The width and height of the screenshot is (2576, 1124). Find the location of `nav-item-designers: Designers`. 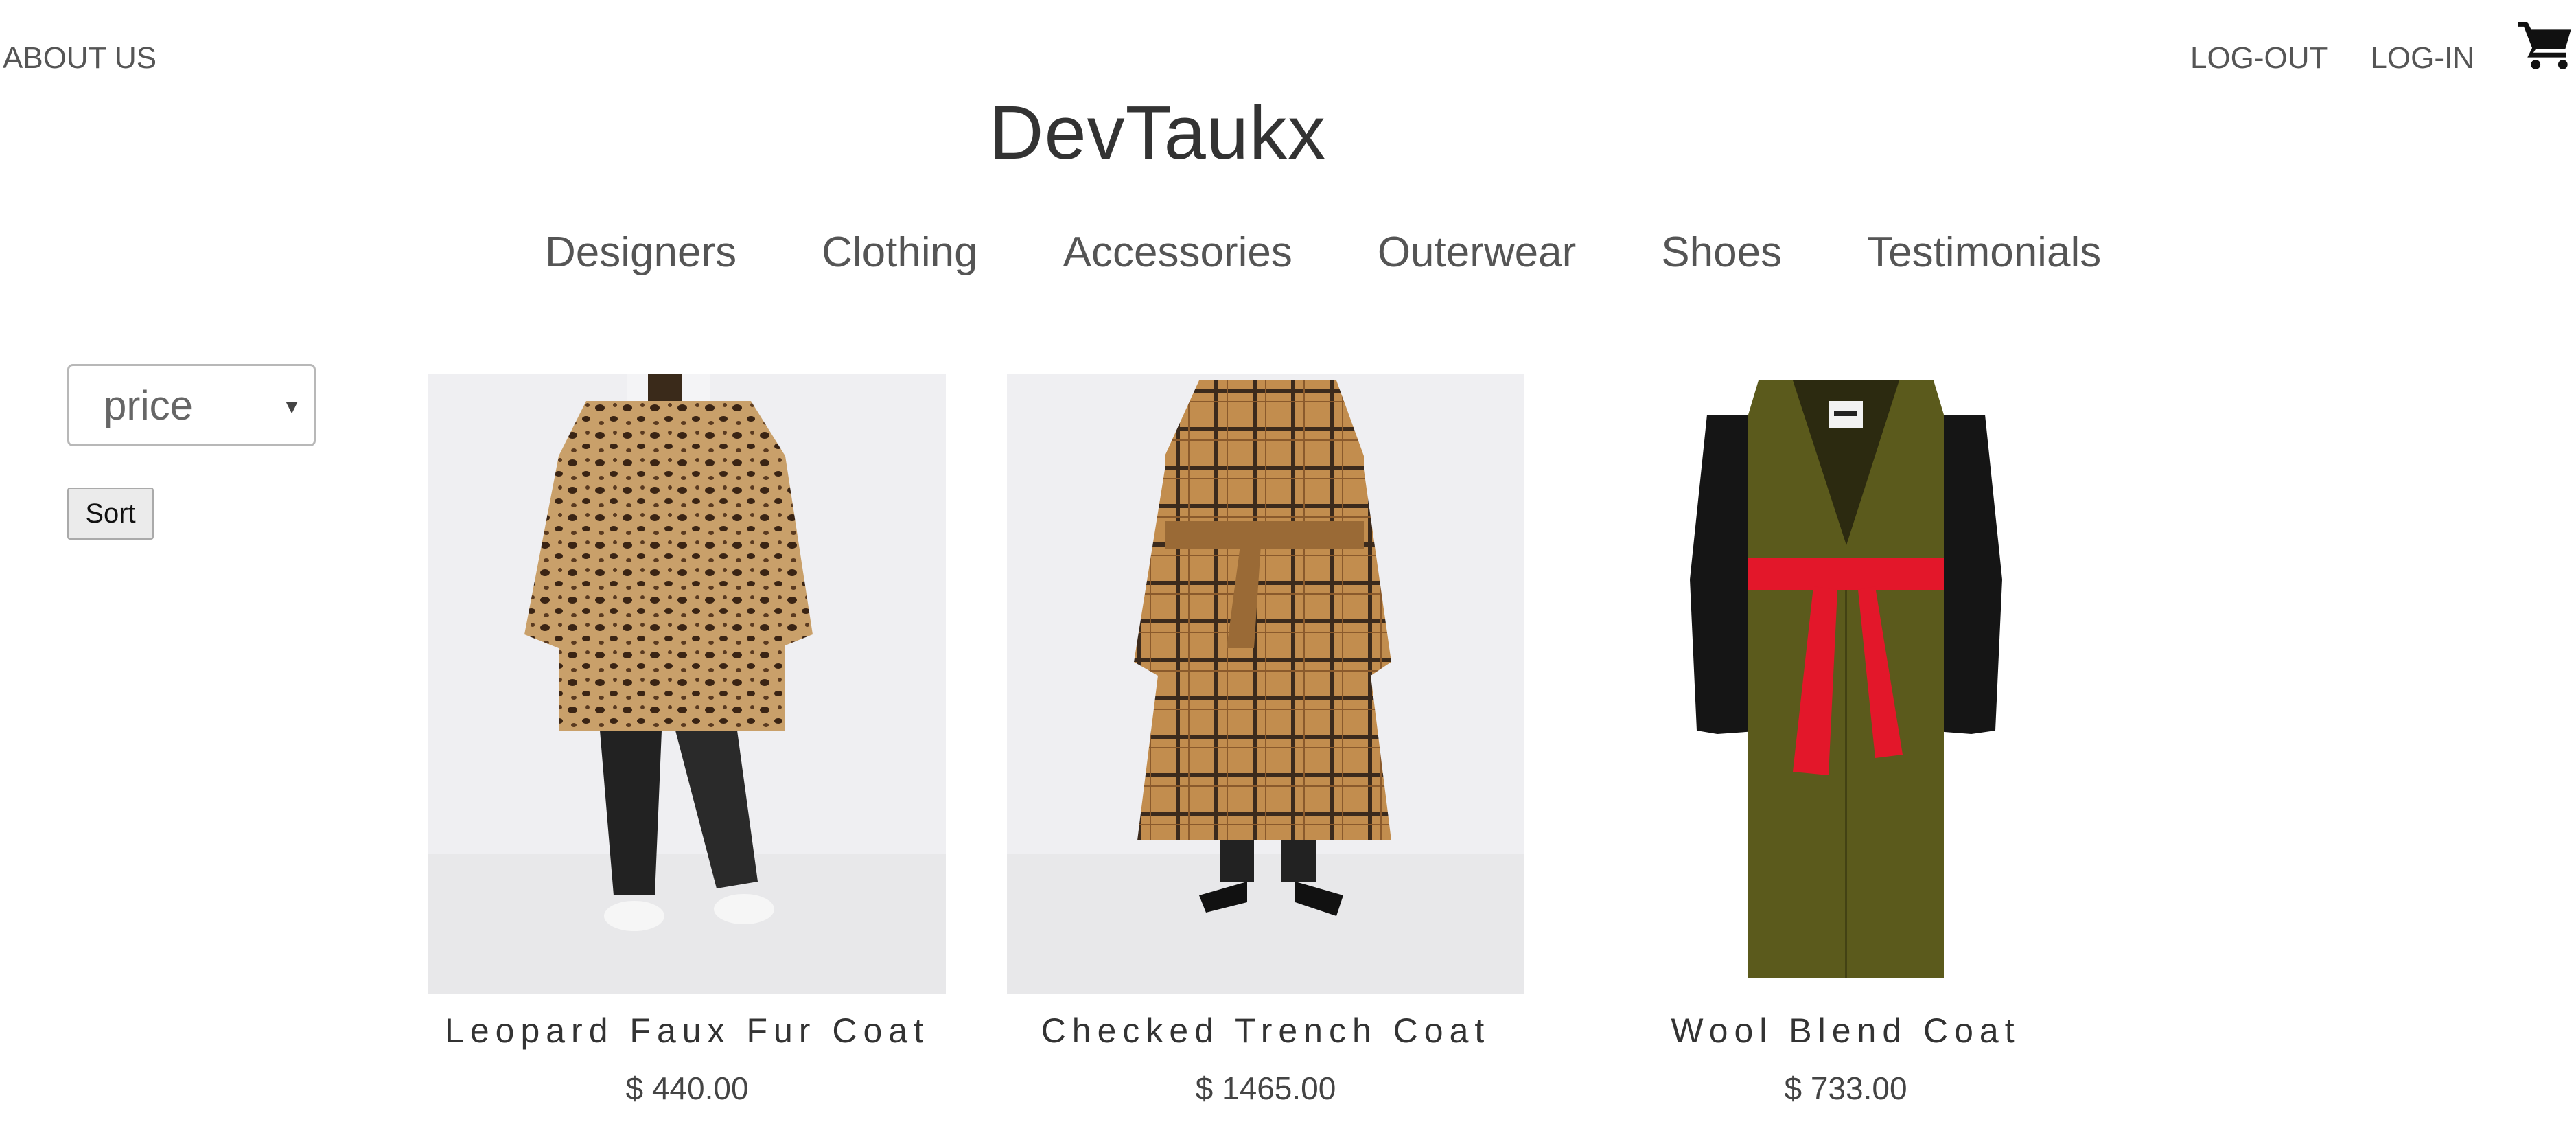

nav-item-designers: Designers is located at coordinates (640, 252).